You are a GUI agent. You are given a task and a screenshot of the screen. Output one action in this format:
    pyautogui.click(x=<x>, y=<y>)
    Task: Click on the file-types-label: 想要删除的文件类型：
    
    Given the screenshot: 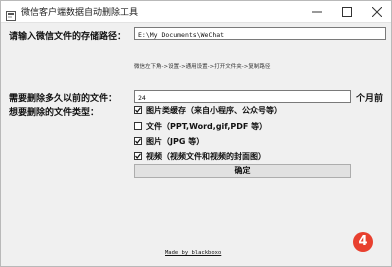 What is the action you would take?
    pyautogui.click(x=54, y=113)
    